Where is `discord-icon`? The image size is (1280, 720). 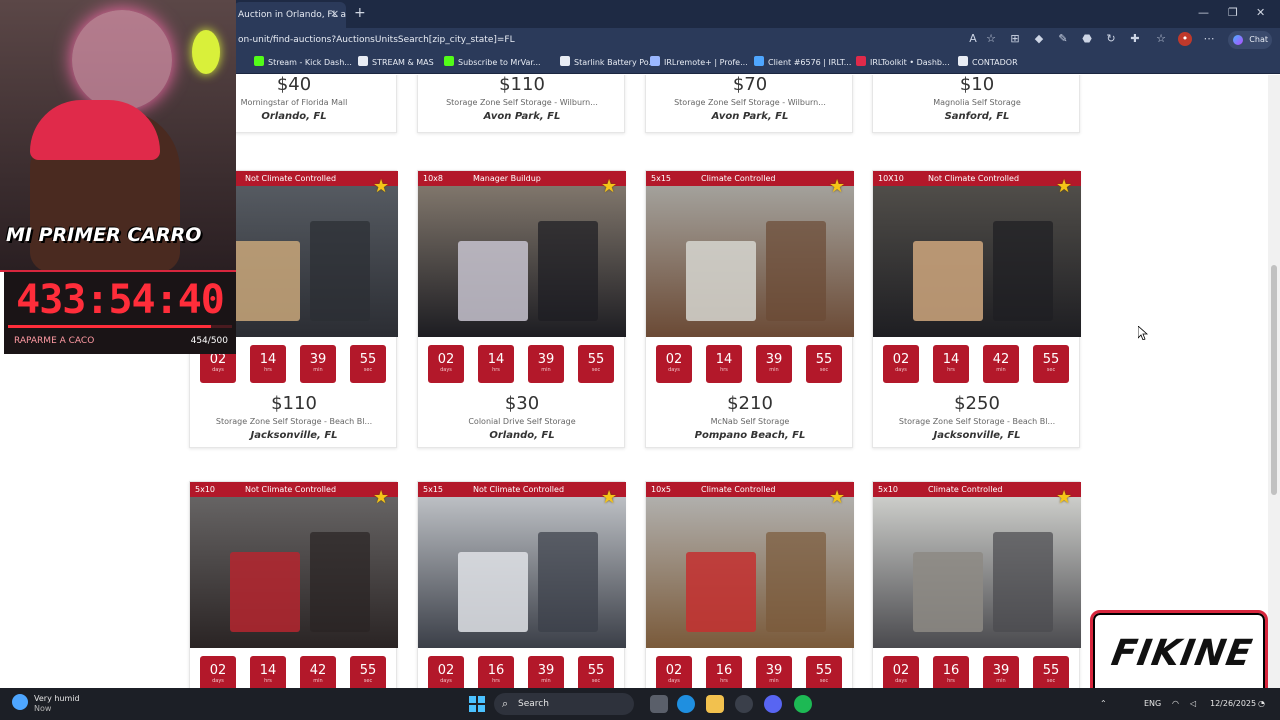
discord-icon is located at coordinates (773, 704).